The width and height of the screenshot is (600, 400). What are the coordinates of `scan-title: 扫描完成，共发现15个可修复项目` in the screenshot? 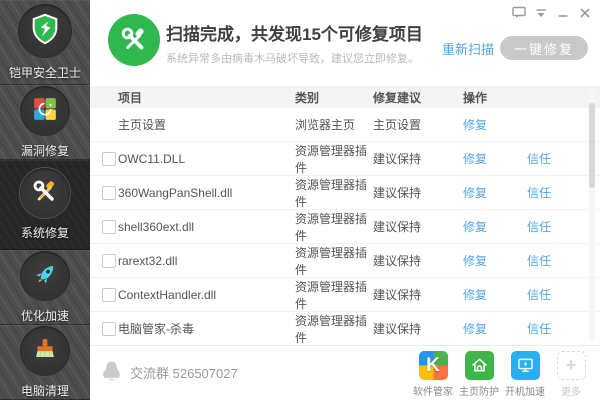 It's located at (294, 34).